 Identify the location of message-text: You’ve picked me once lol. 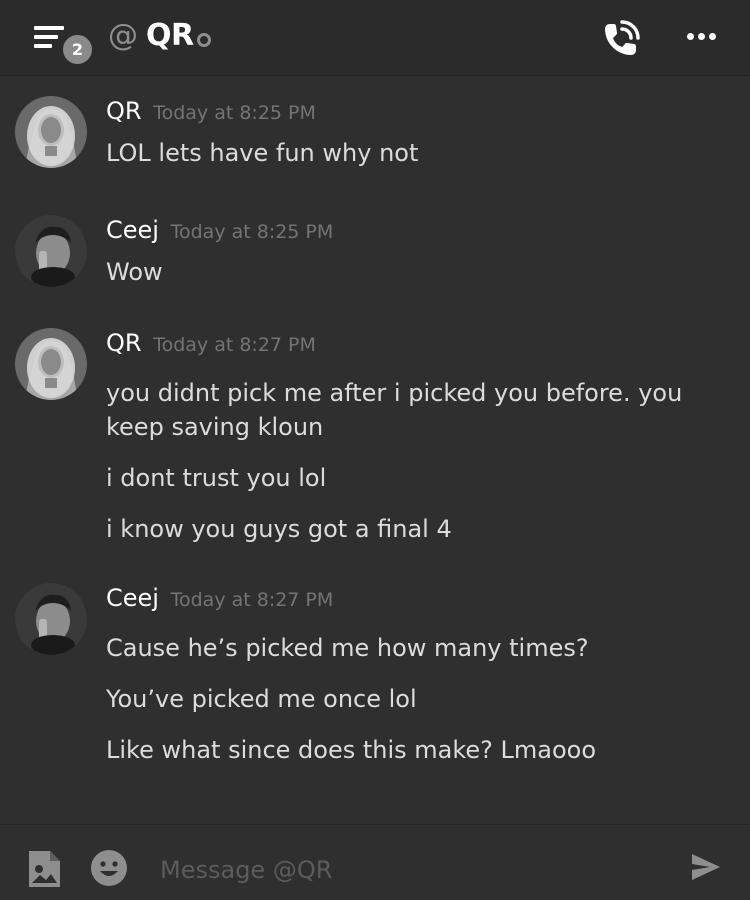
(261, 699).